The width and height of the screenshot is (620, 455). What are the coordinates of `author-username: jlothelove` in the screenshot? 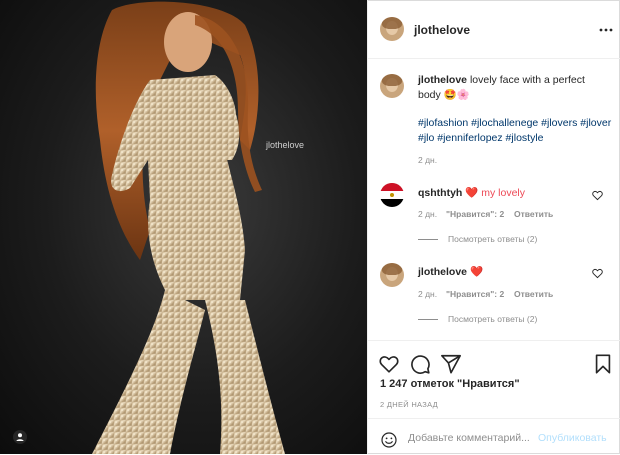 It's located at (442, 30).